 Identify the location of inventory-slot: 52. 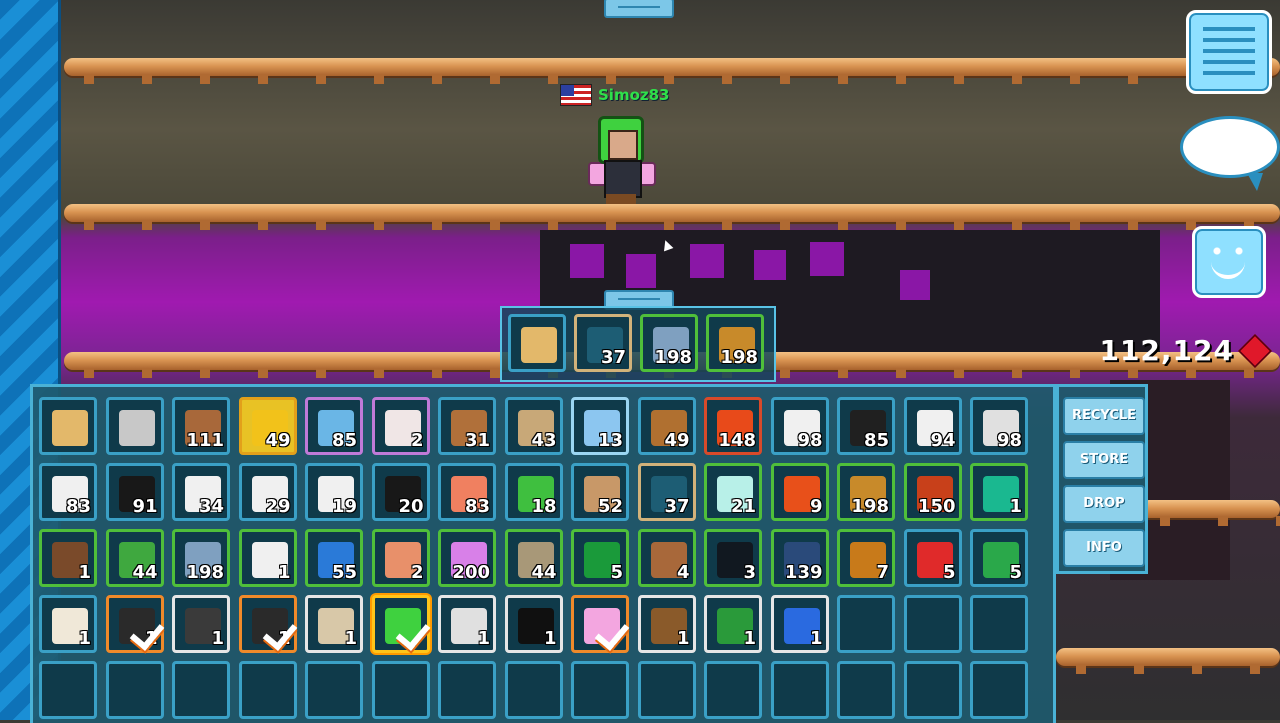
(600, 492).